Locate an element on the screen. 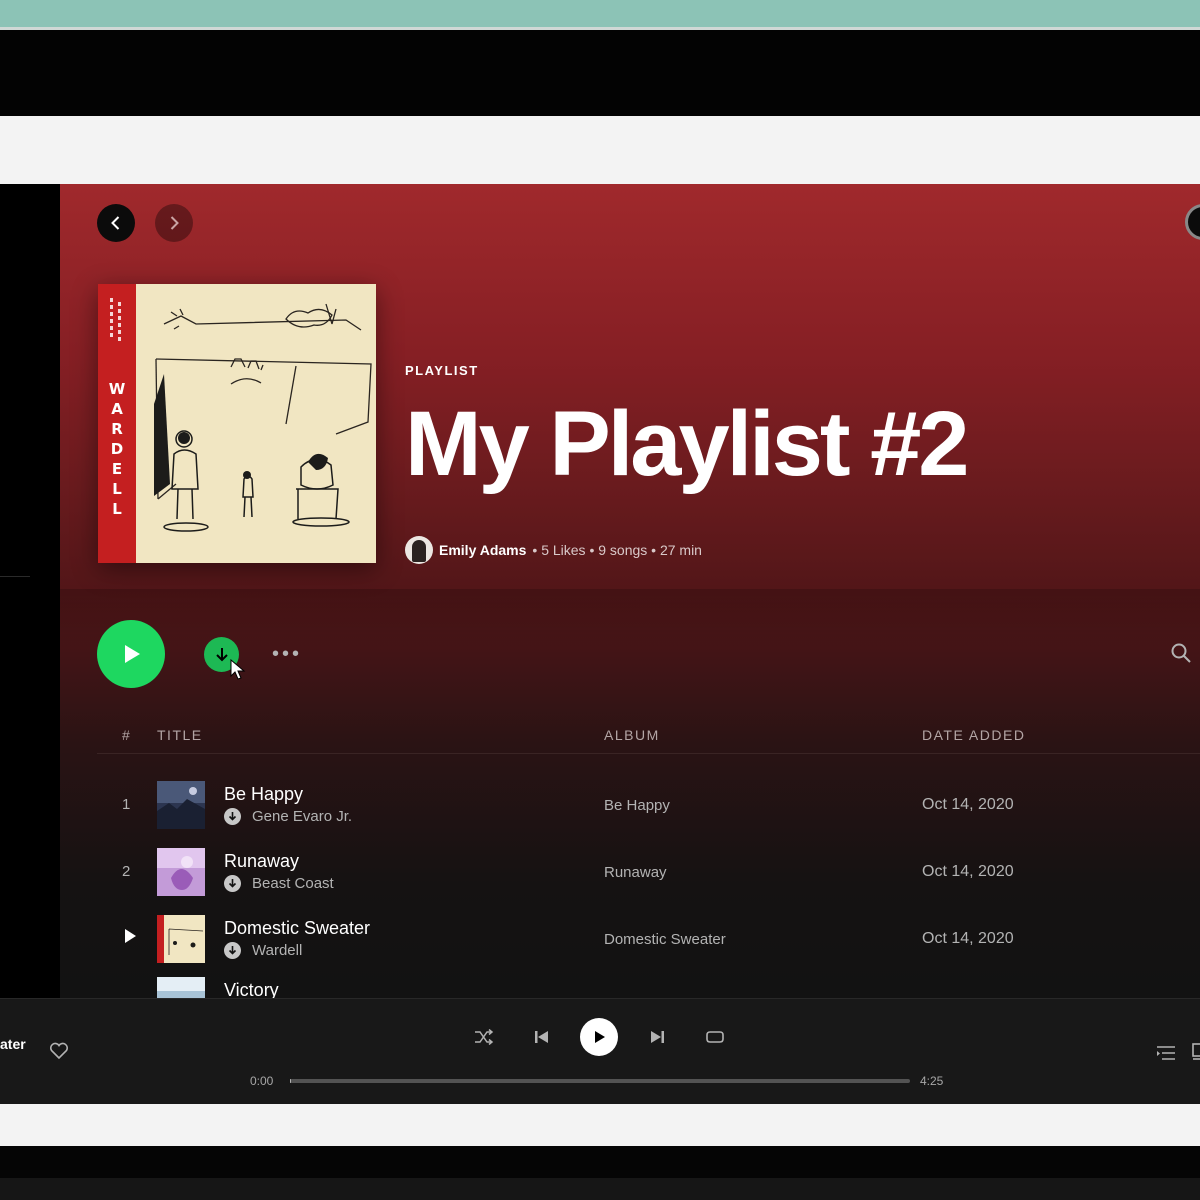 The width and height of the screenshot is (1200, 1200). track-album: Be Happy is located at coordinates (637, 805).